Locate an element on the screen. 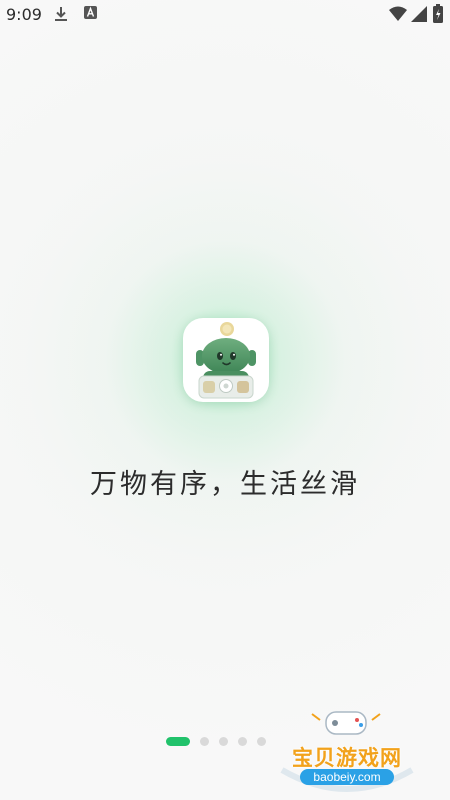  wifi-icon is located at coordinates (398, 13).